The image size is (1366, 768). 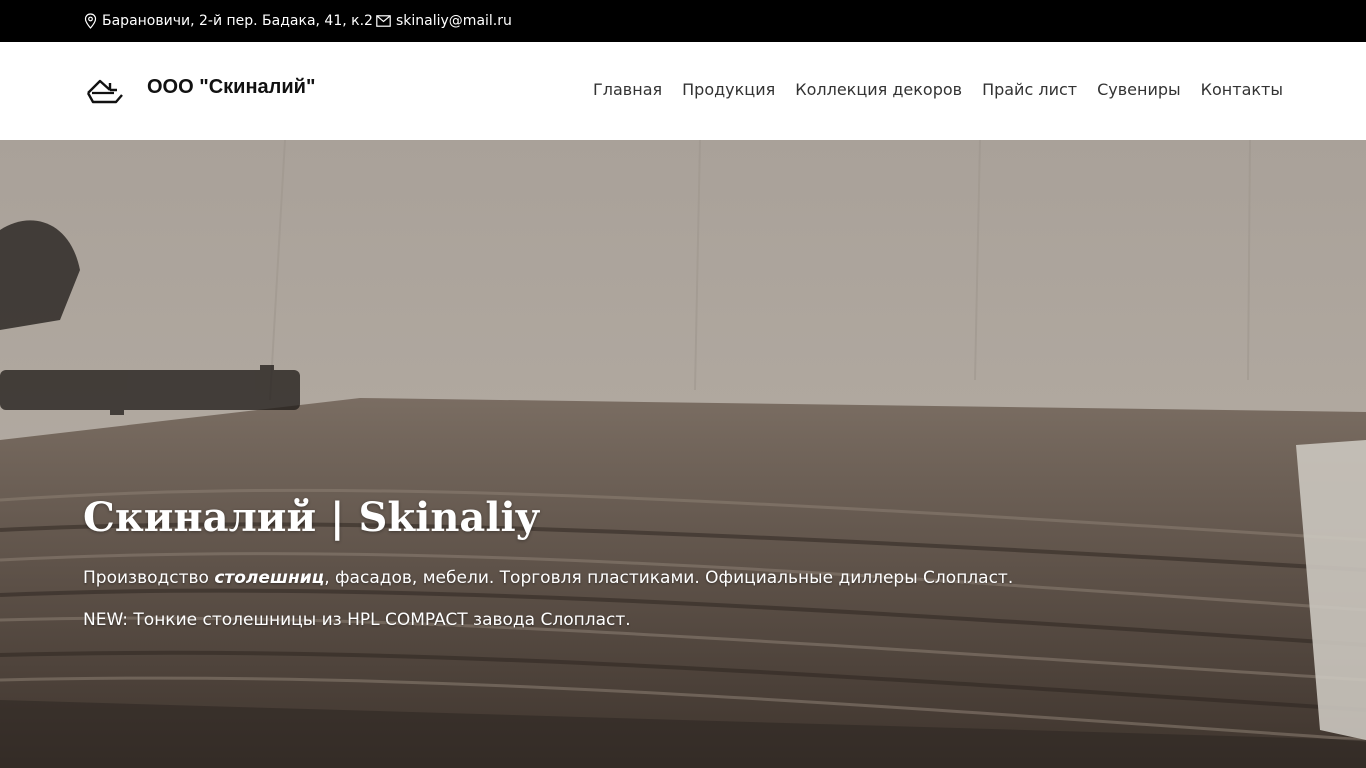 I want to click on address: Барановичи, 2-й пер. Бадака, 41, к.2, so click(x=228, y=21).